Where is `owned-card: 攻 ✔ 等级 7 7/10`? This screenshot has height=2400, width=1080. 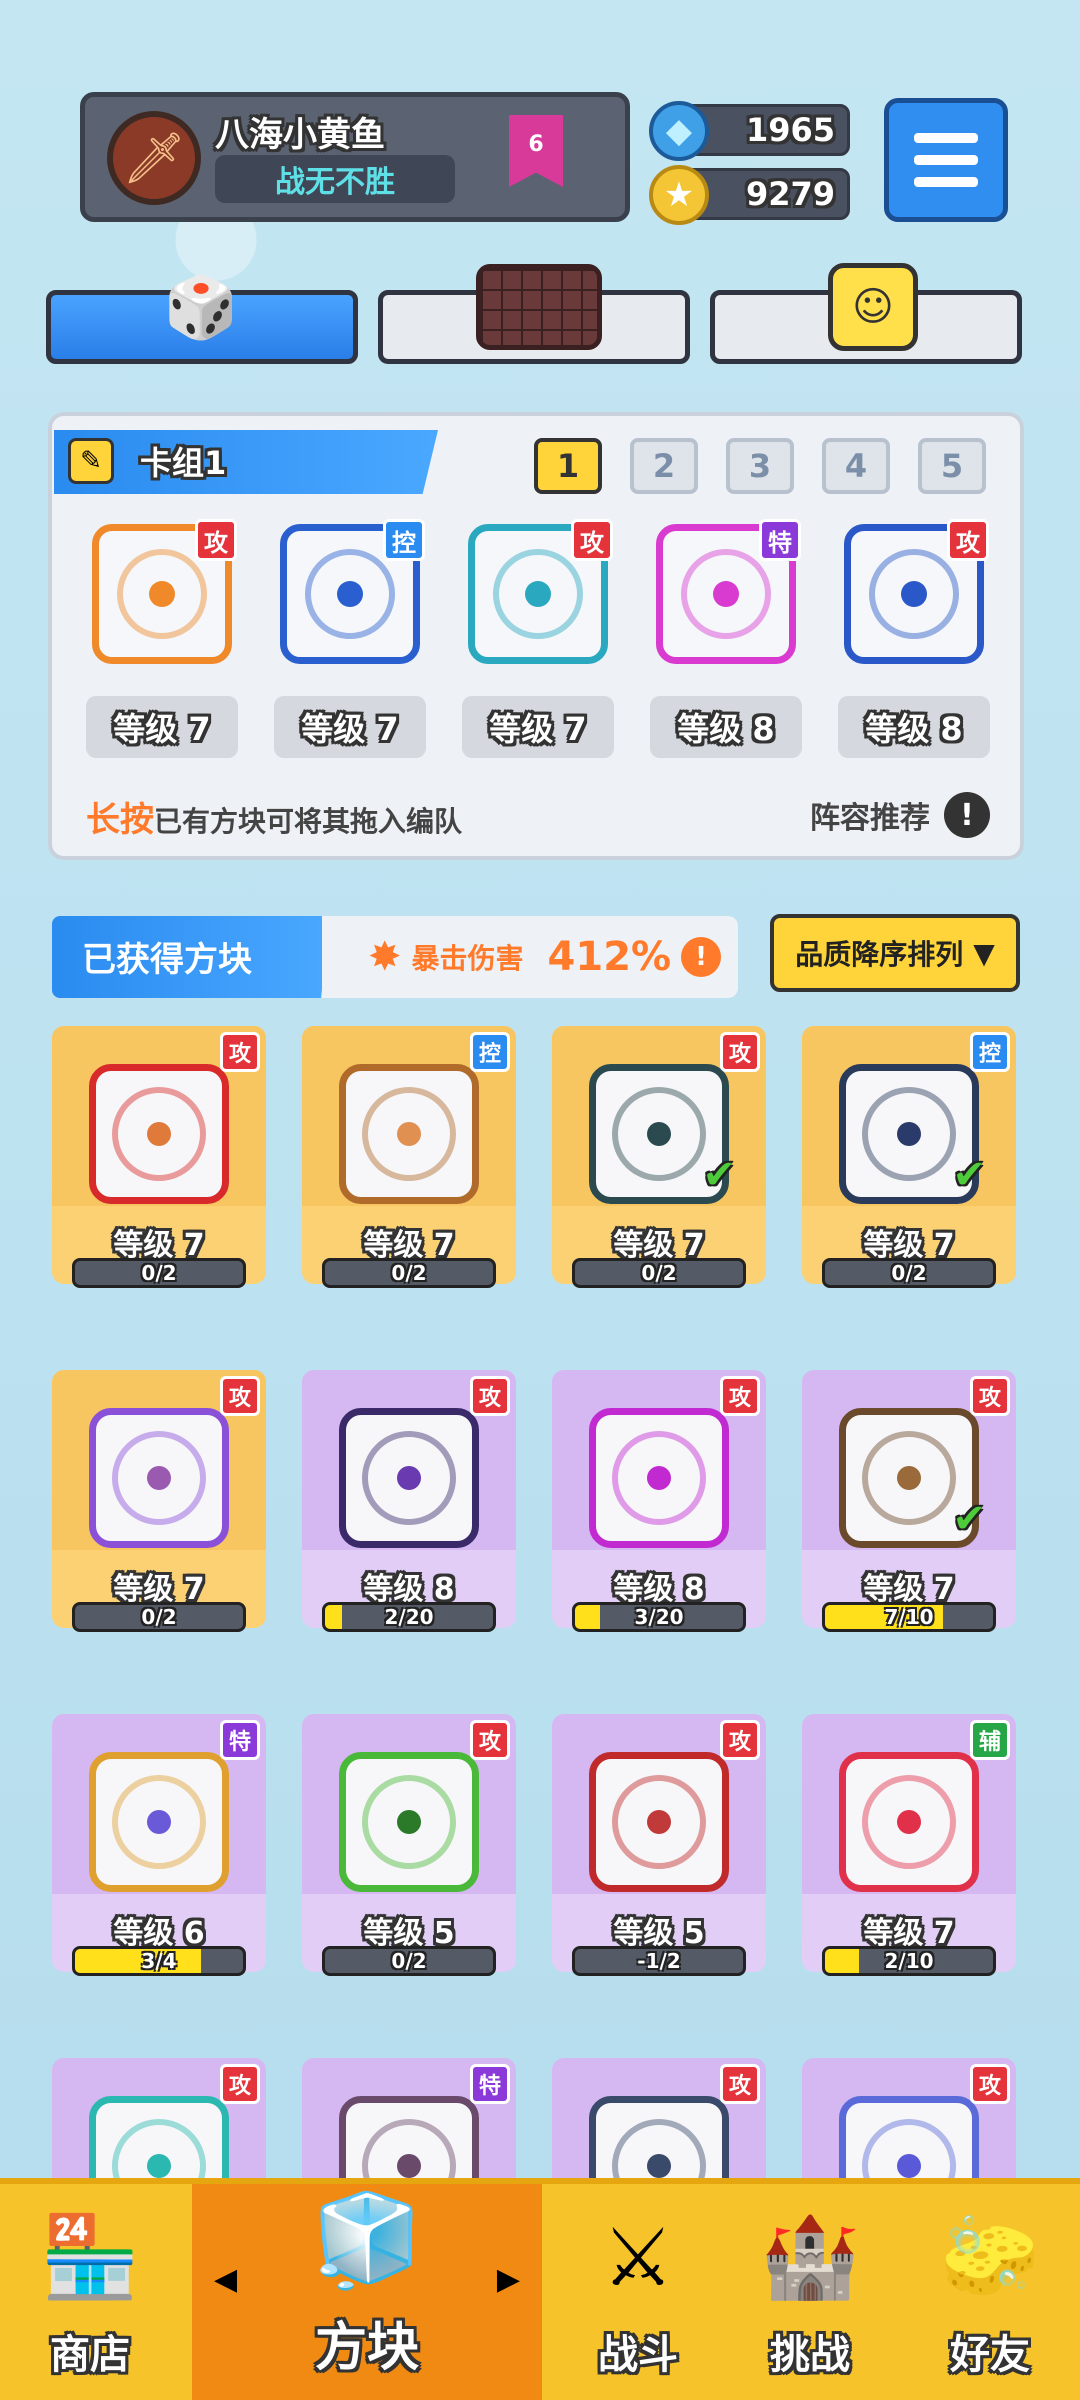
owned-card: 攻 ✔ 等级 7 7/10 is located at coordinates (909, 1501).